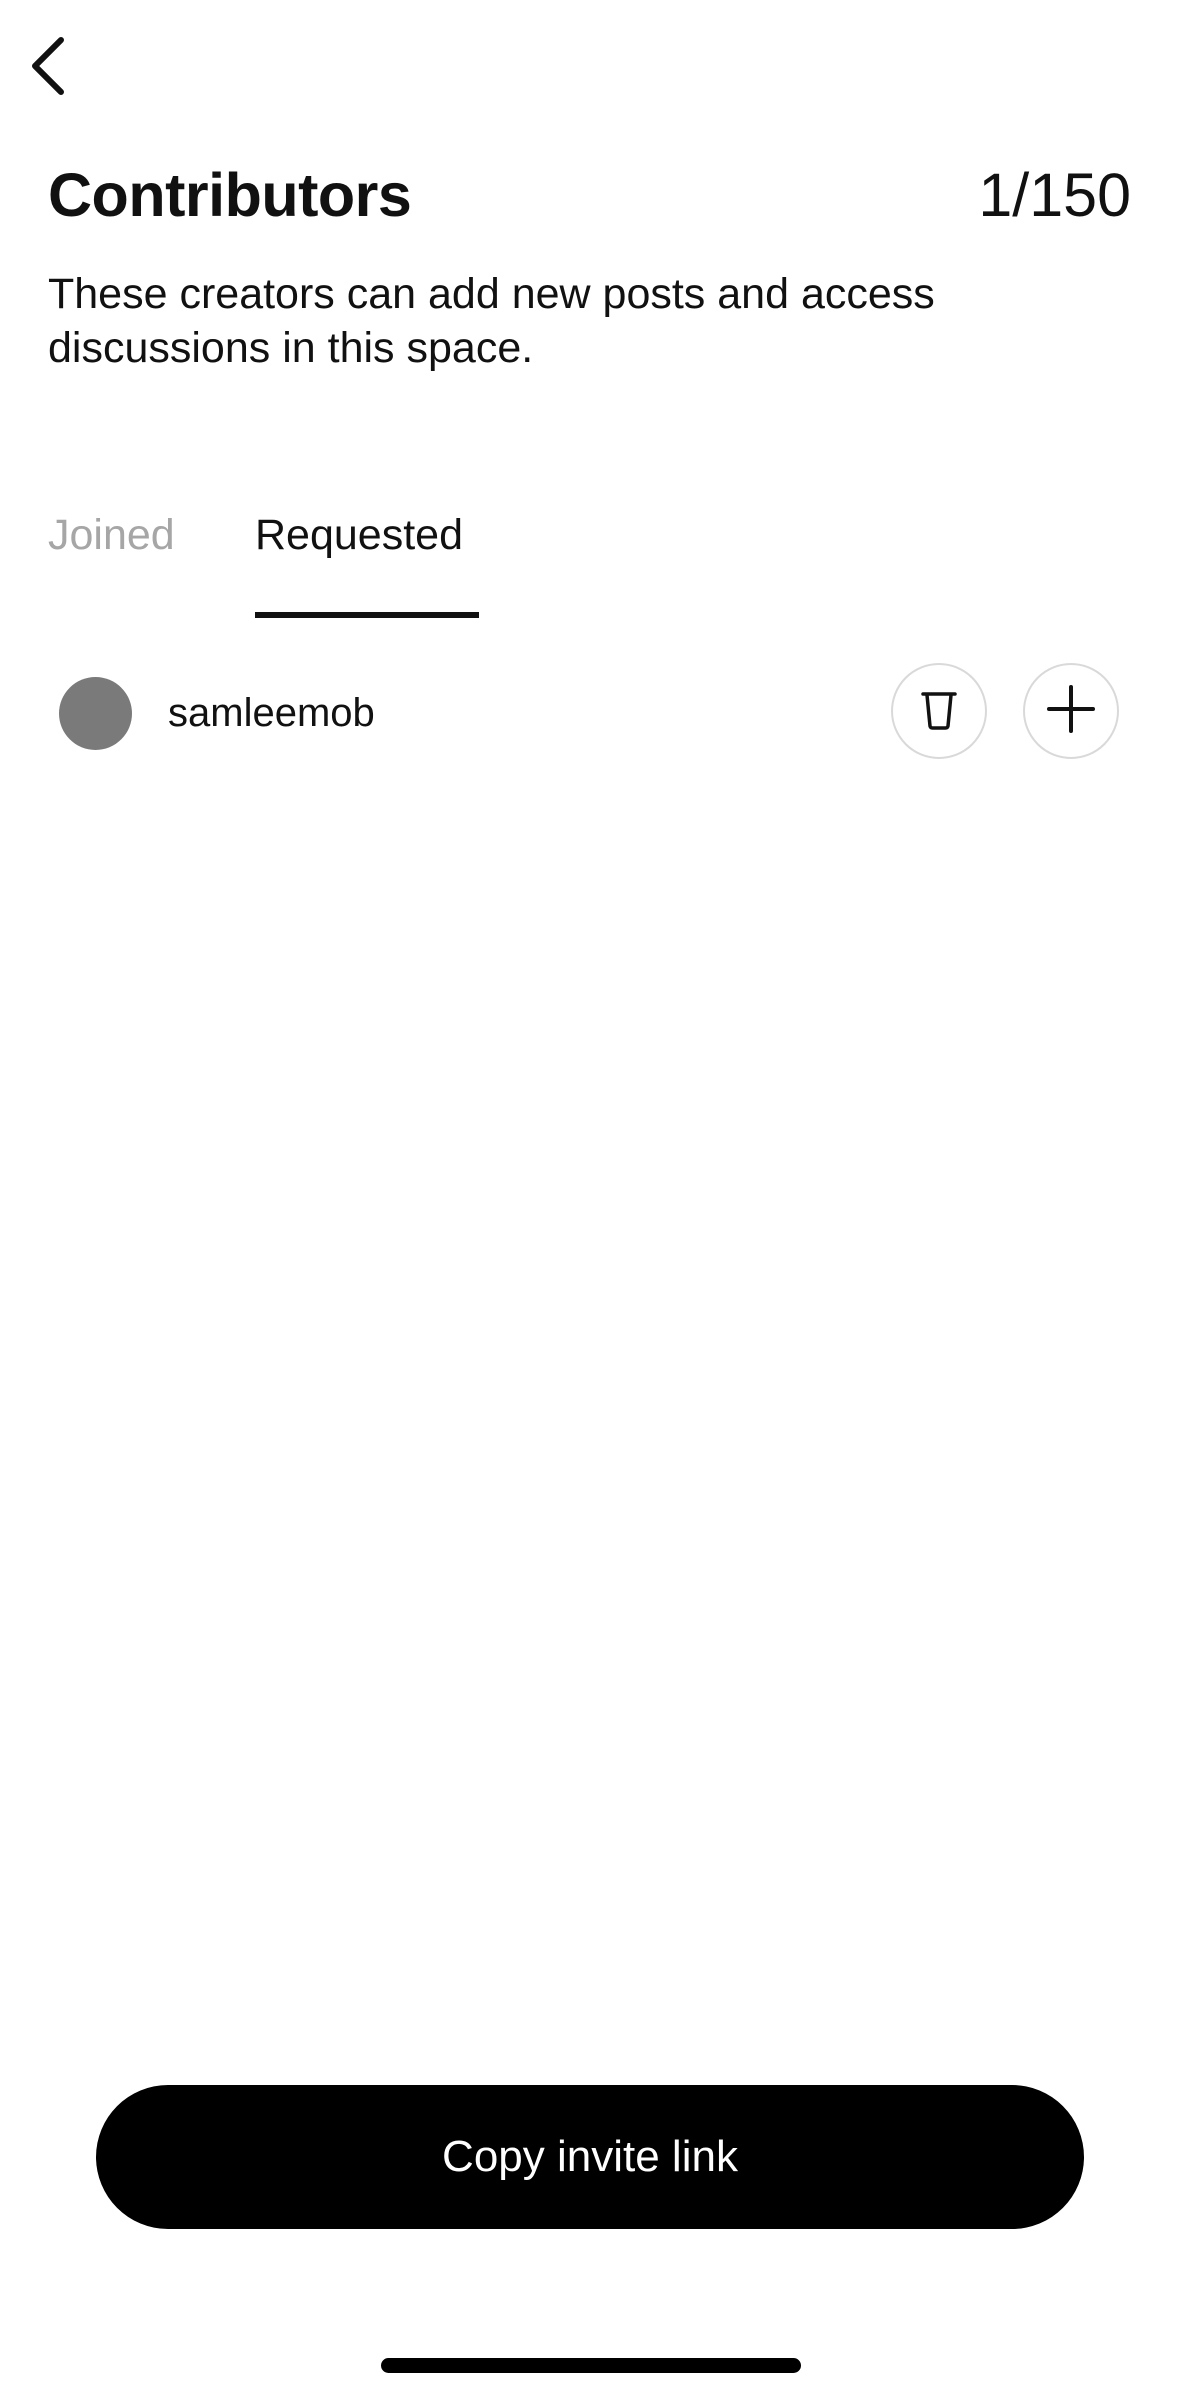 The height and width of the screenshot is (2396, 1179). I want to click on chevron-left-icon, so click(47, 66).